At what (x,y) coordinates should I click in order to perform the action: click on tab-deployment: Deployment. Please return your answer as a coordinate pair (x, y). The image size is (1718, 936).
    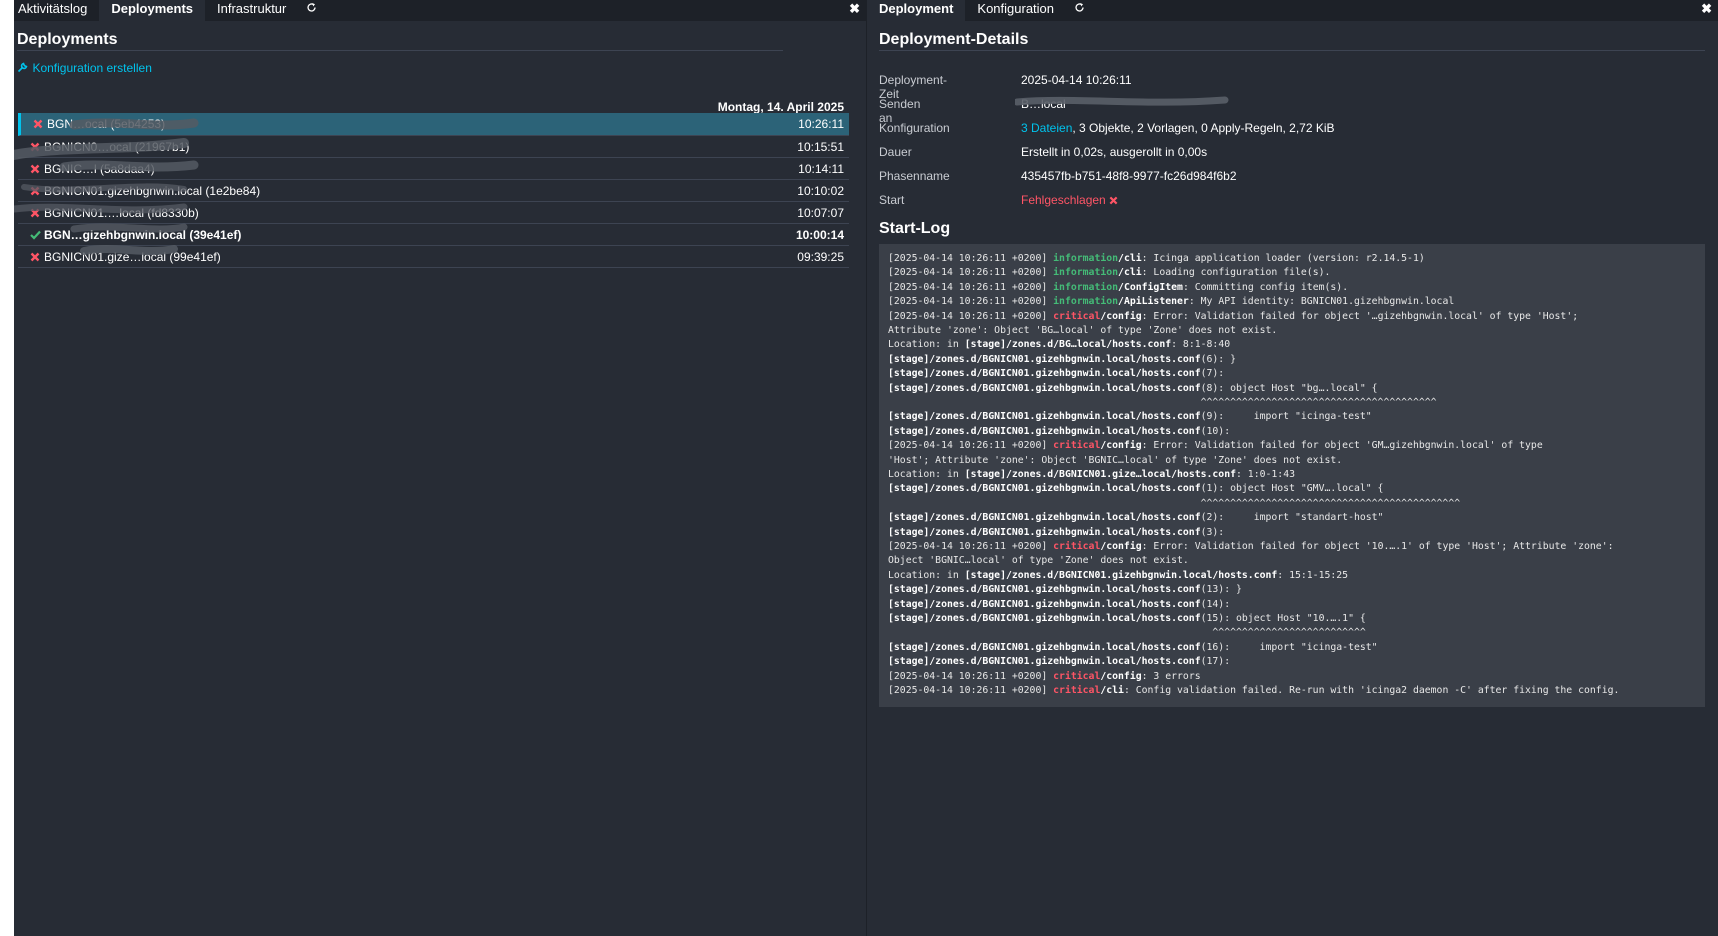
    Looking at the image, I should click on (916, 10).